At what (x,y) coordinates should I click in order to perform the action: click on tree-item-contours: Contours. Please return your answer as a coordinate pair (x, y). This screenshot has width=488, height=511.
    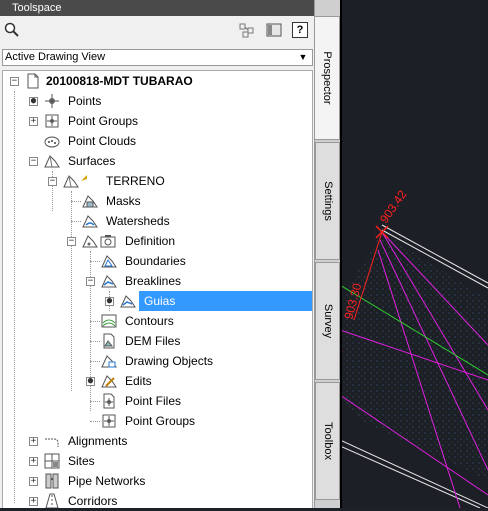
    Looking at the image, I should click on (157, 321).